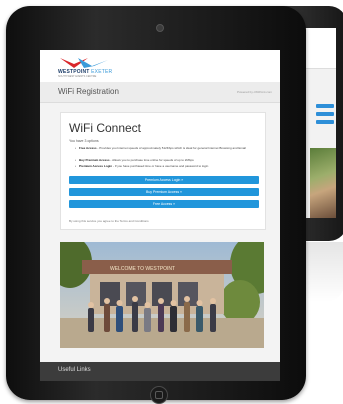 This screenshot has height=404, width=343. I want to click on panel-intro: You have 3 options, so click(84, 141).